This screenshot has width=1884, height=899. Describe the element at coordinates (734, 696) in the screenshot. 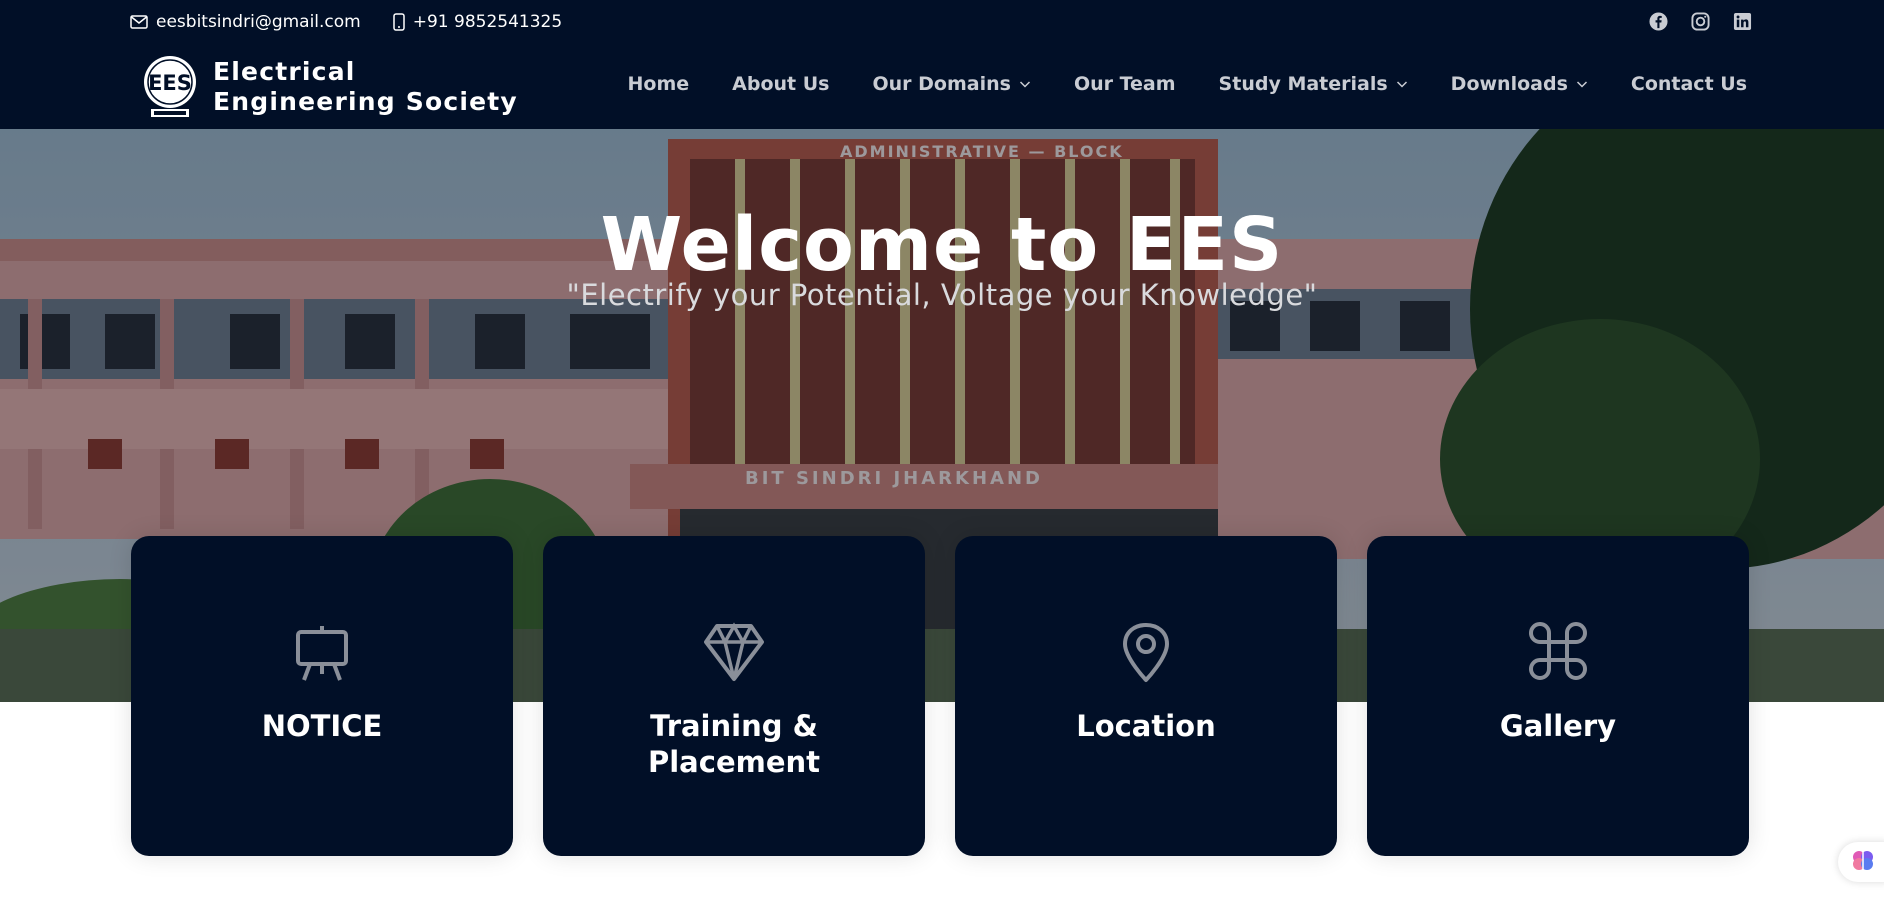

I see `card-training-placement: Training & Placement` at that location.